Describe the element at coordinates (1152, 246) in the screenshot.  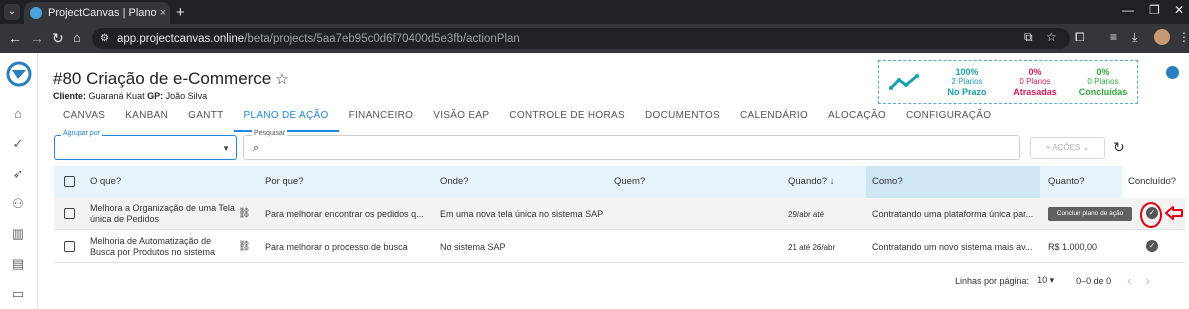
I see `complete-check-icon: ✓` at that location.